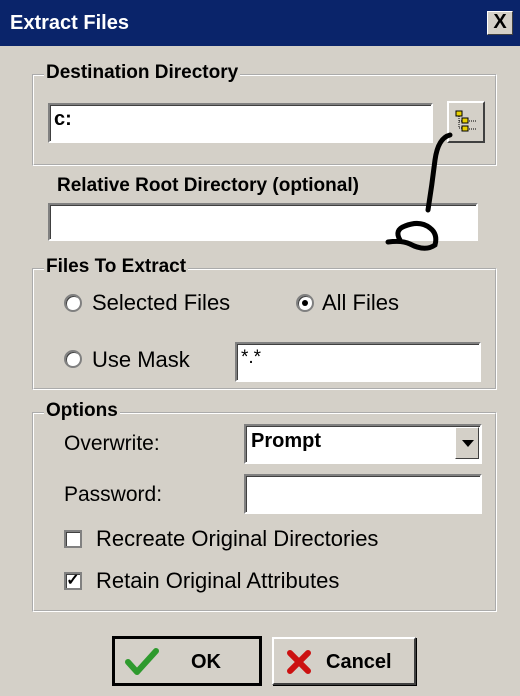 This screenshot has height=696, width=520. I want to click on destination-input: c:, so click(240, 123).